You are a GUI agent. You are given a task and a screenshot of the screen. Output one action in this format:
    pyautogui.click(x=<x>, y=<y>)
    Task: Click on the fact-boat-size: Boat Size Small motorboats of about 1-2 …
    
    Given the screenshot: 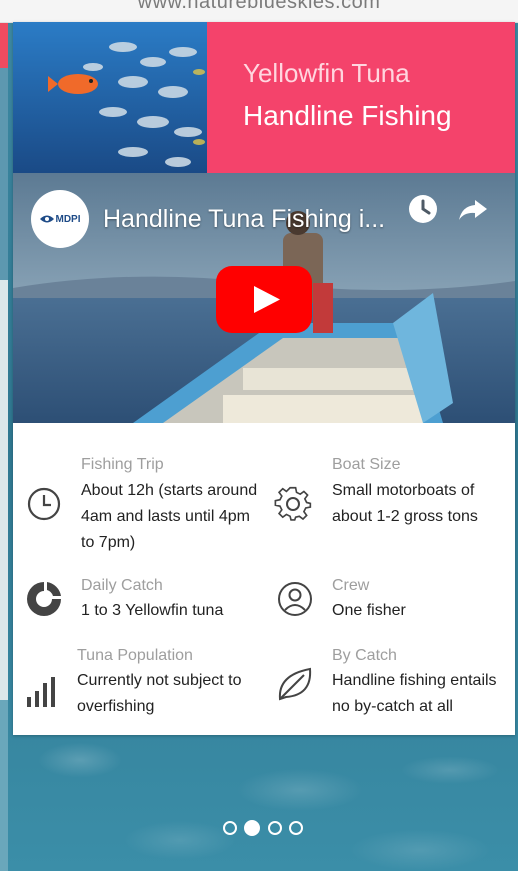 What is the action you would take?
    pyautogui.click(x=389, y=483)
    